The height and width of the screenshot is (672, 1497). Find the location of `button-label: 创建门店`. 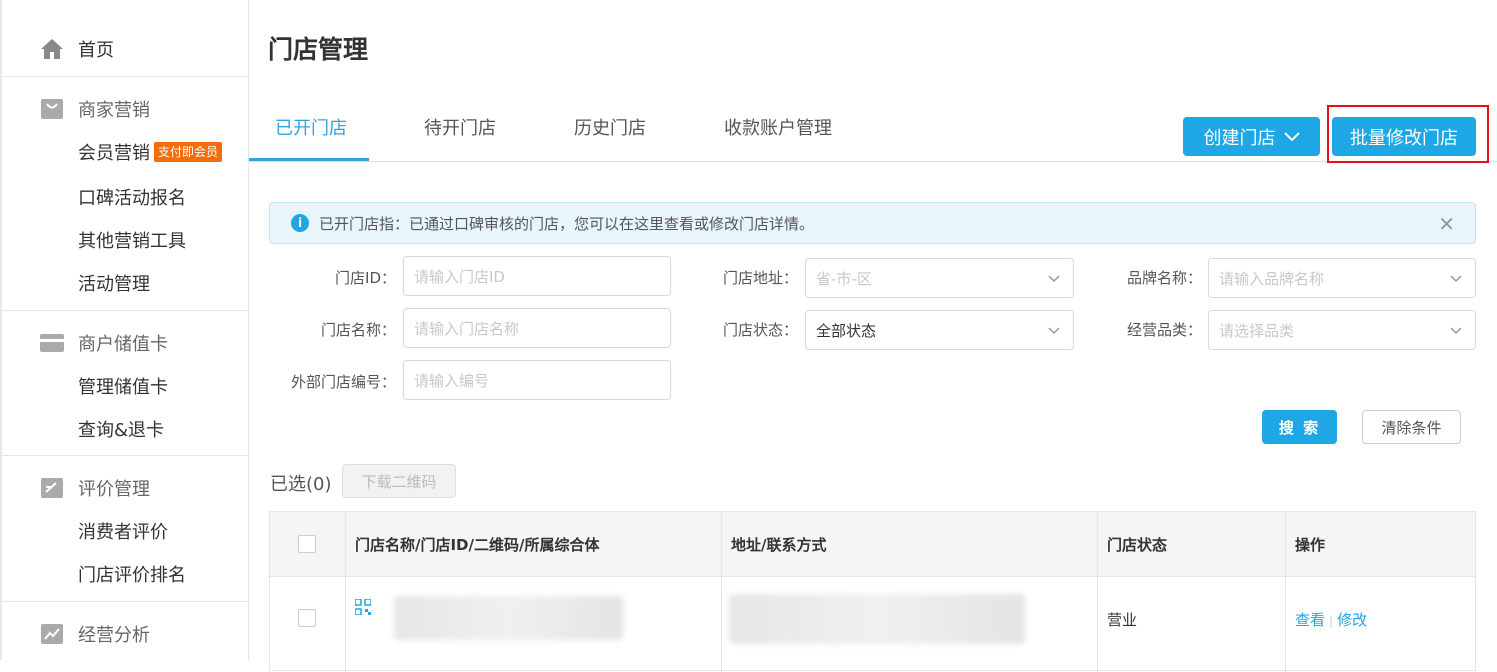

button-label: 创建门店 is located at coordinates (1239, 138).